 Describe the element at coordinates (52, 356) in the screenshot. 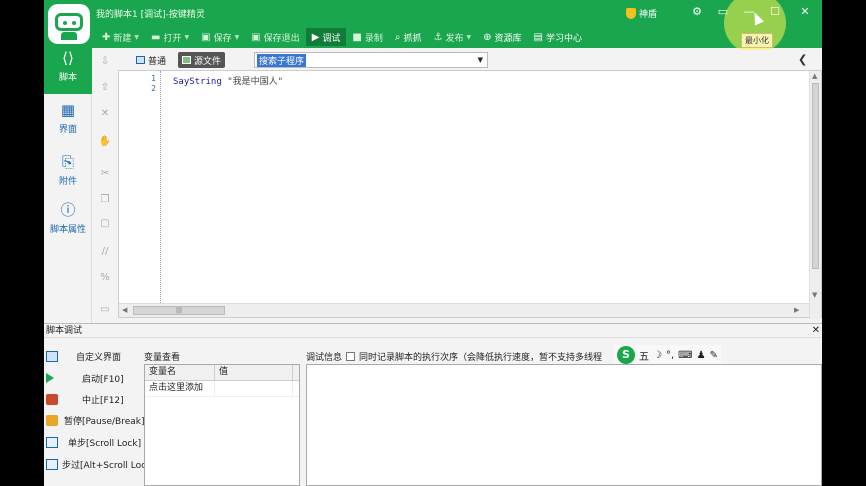

I see `window-icon` at that location.